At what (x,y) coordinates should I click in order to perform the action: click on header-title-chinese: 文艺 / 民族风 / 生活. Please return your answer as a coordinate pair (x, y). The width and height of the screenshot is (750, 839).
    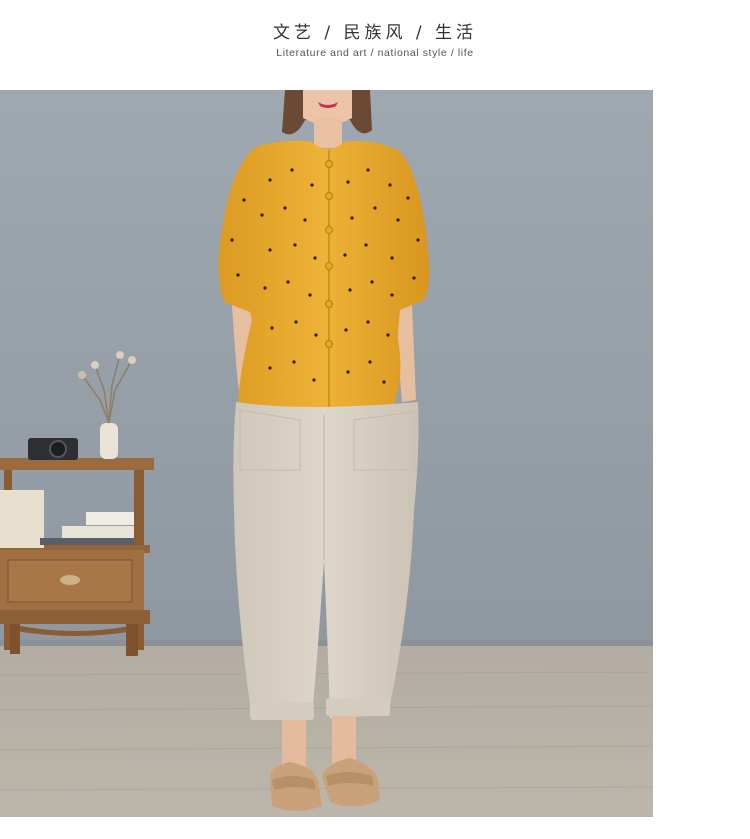
    Looking at the image, I should click on (375, 33).